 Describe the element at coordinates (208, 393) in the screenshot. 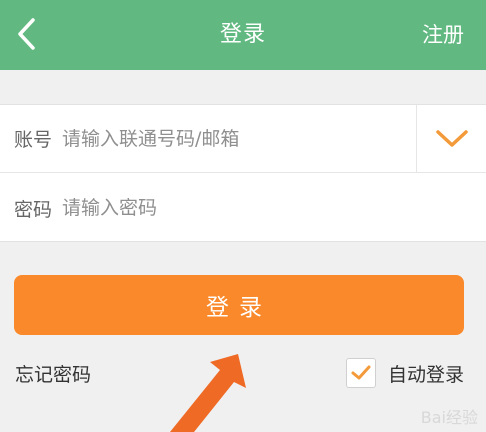

I see `pointer-arrow-icon` at that location.